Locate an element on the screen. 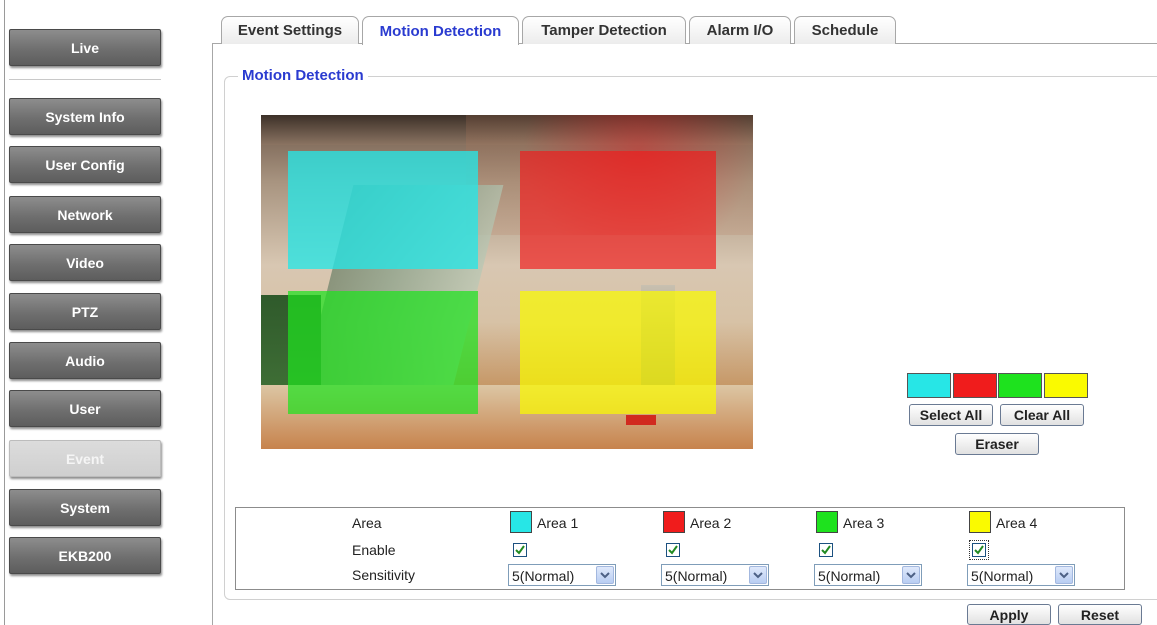  area-3-sensitivity-select: 5(Normal) is located at coordinates (868, 575).